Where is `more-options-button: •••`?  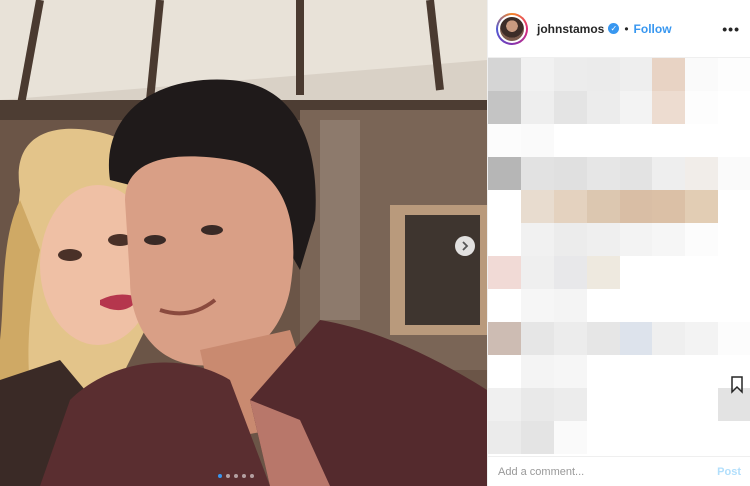
more-options-button: ••• is located at coordinates (731, 29).